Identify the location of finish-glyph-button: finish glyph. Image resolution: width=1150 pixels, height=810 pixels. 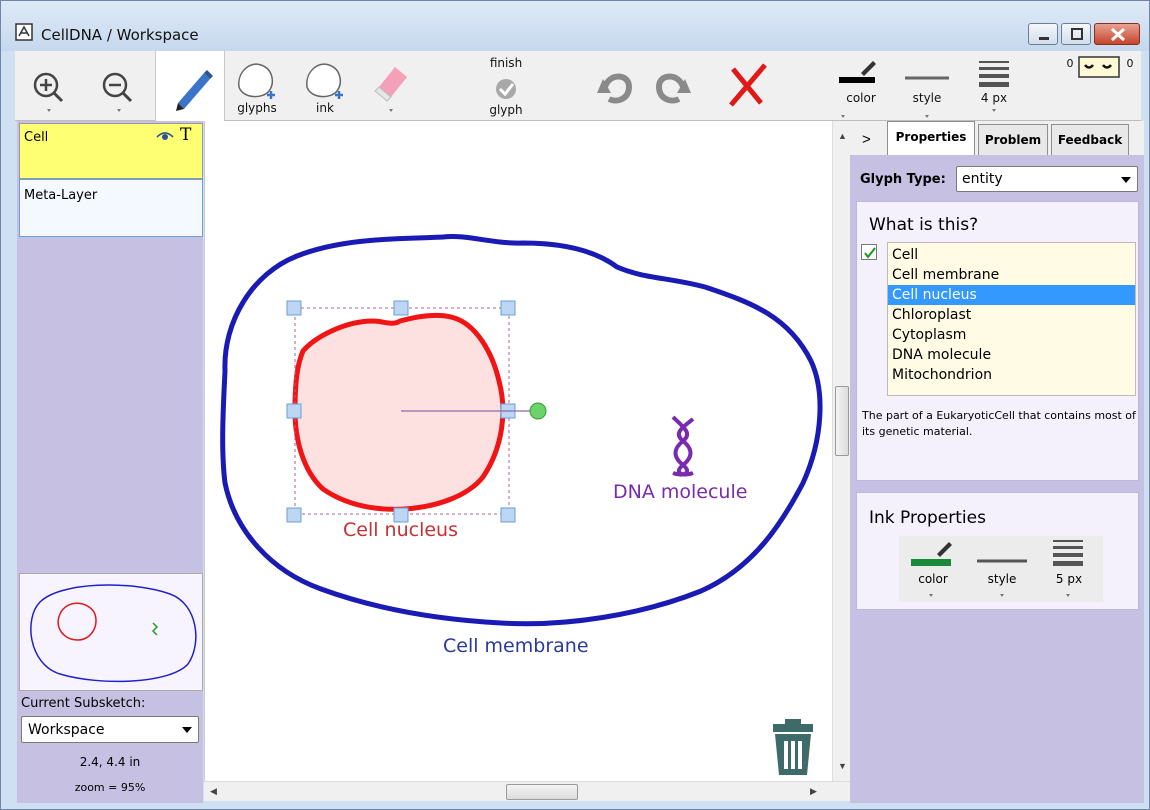
(506, 86).